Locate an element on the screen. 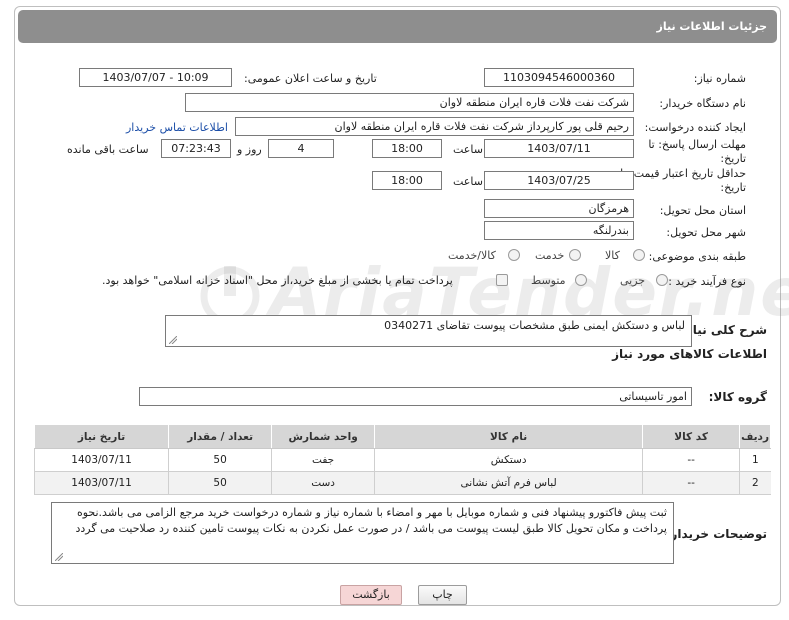 The height and width of the screenshot is (620, 789). reply-date-field: 1403/07/11 is located at coordinates (559, 148).